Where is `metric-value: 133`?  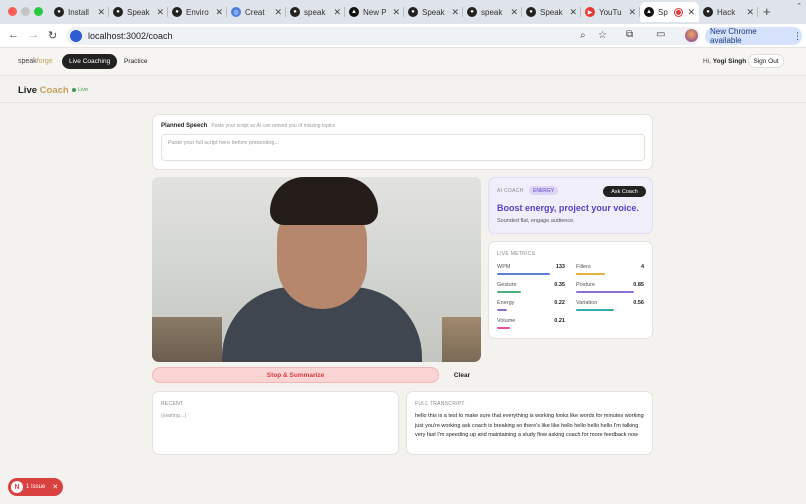
metric-value: 133 is located at coordinates (560, 267).